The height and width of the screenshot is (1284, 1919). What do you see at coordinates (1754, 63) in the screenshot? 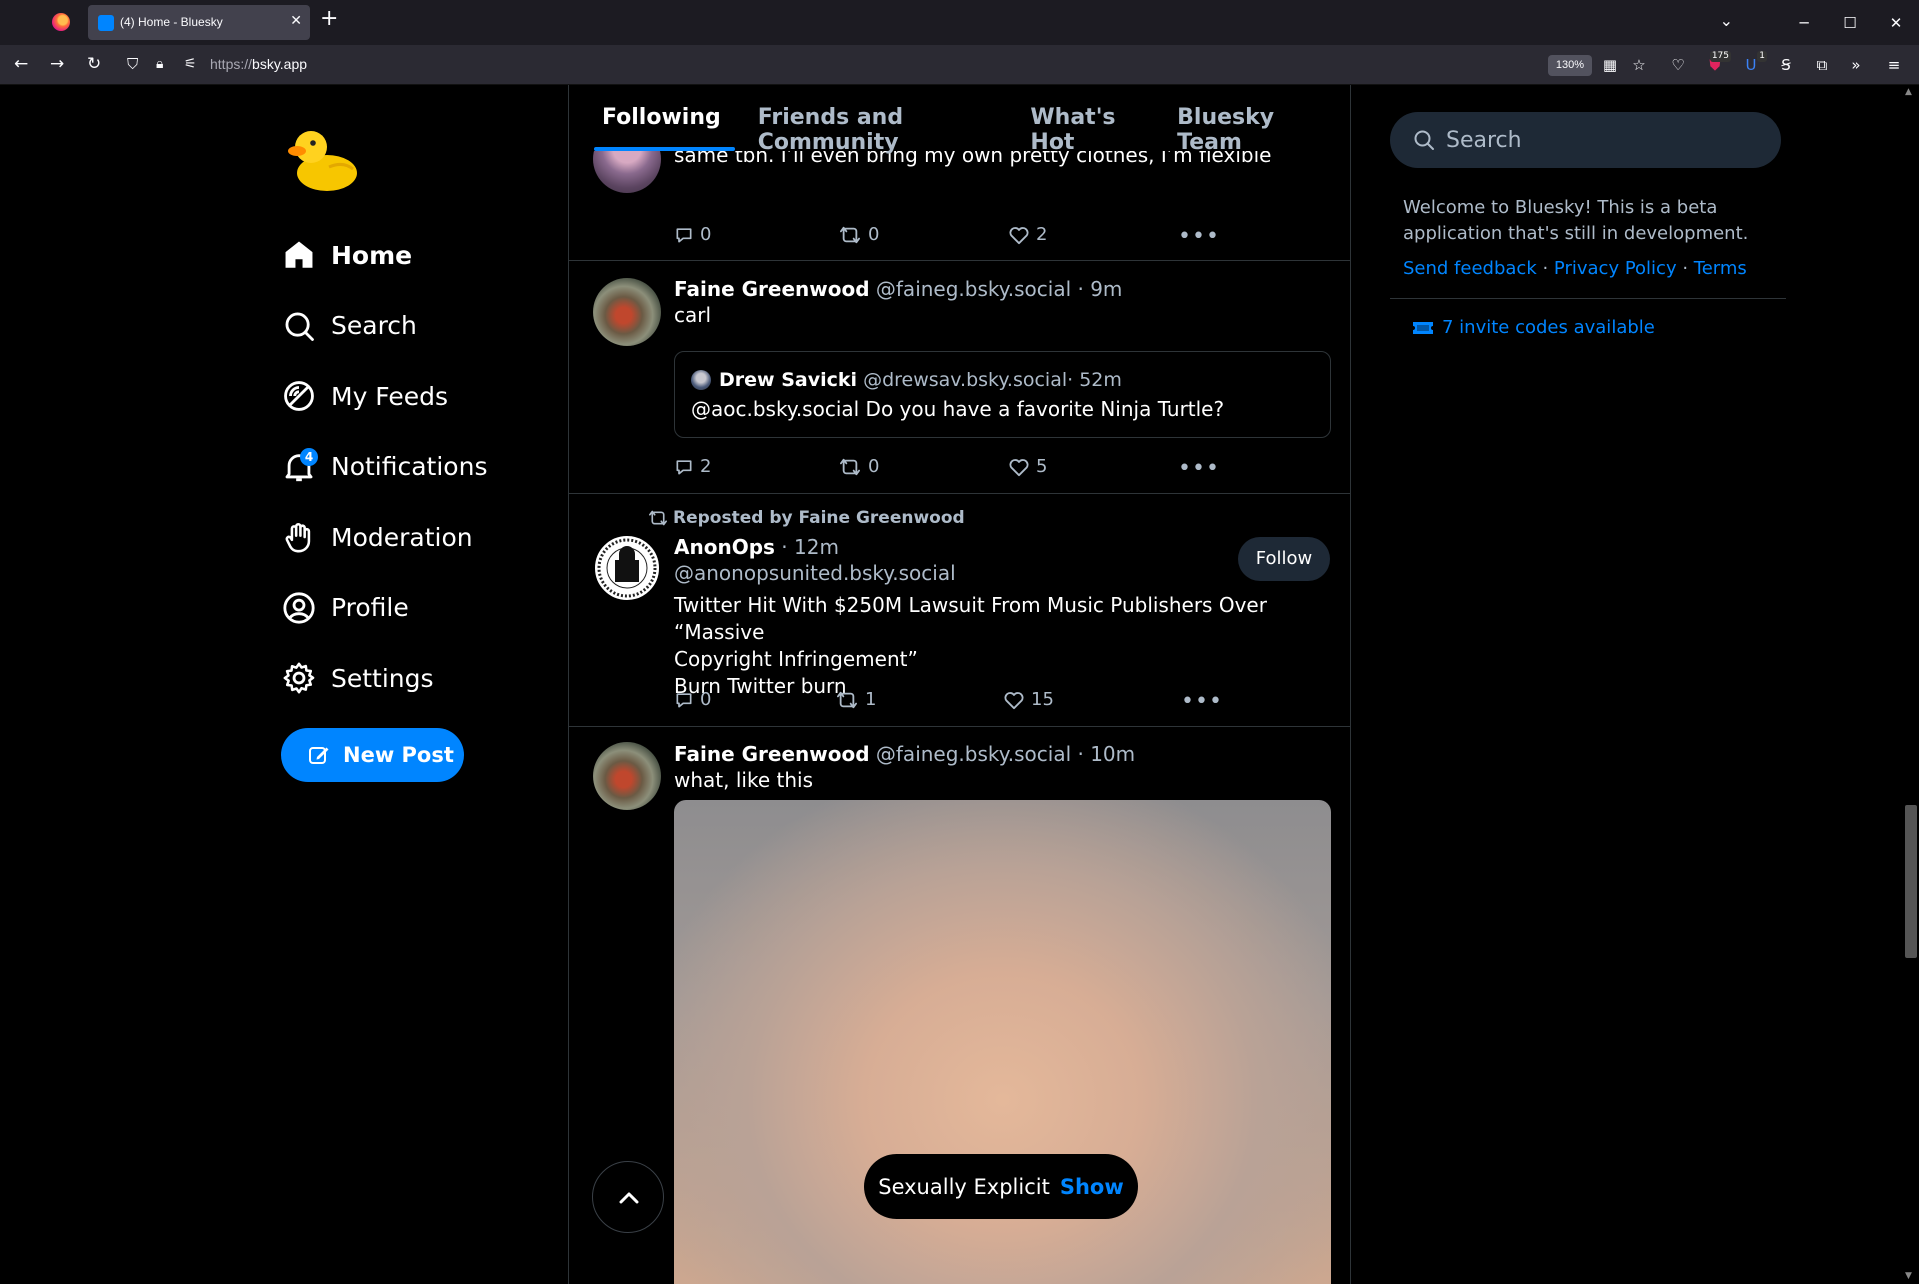
I see `extension-u-icon: U1` at bounding box center [1754, 63].